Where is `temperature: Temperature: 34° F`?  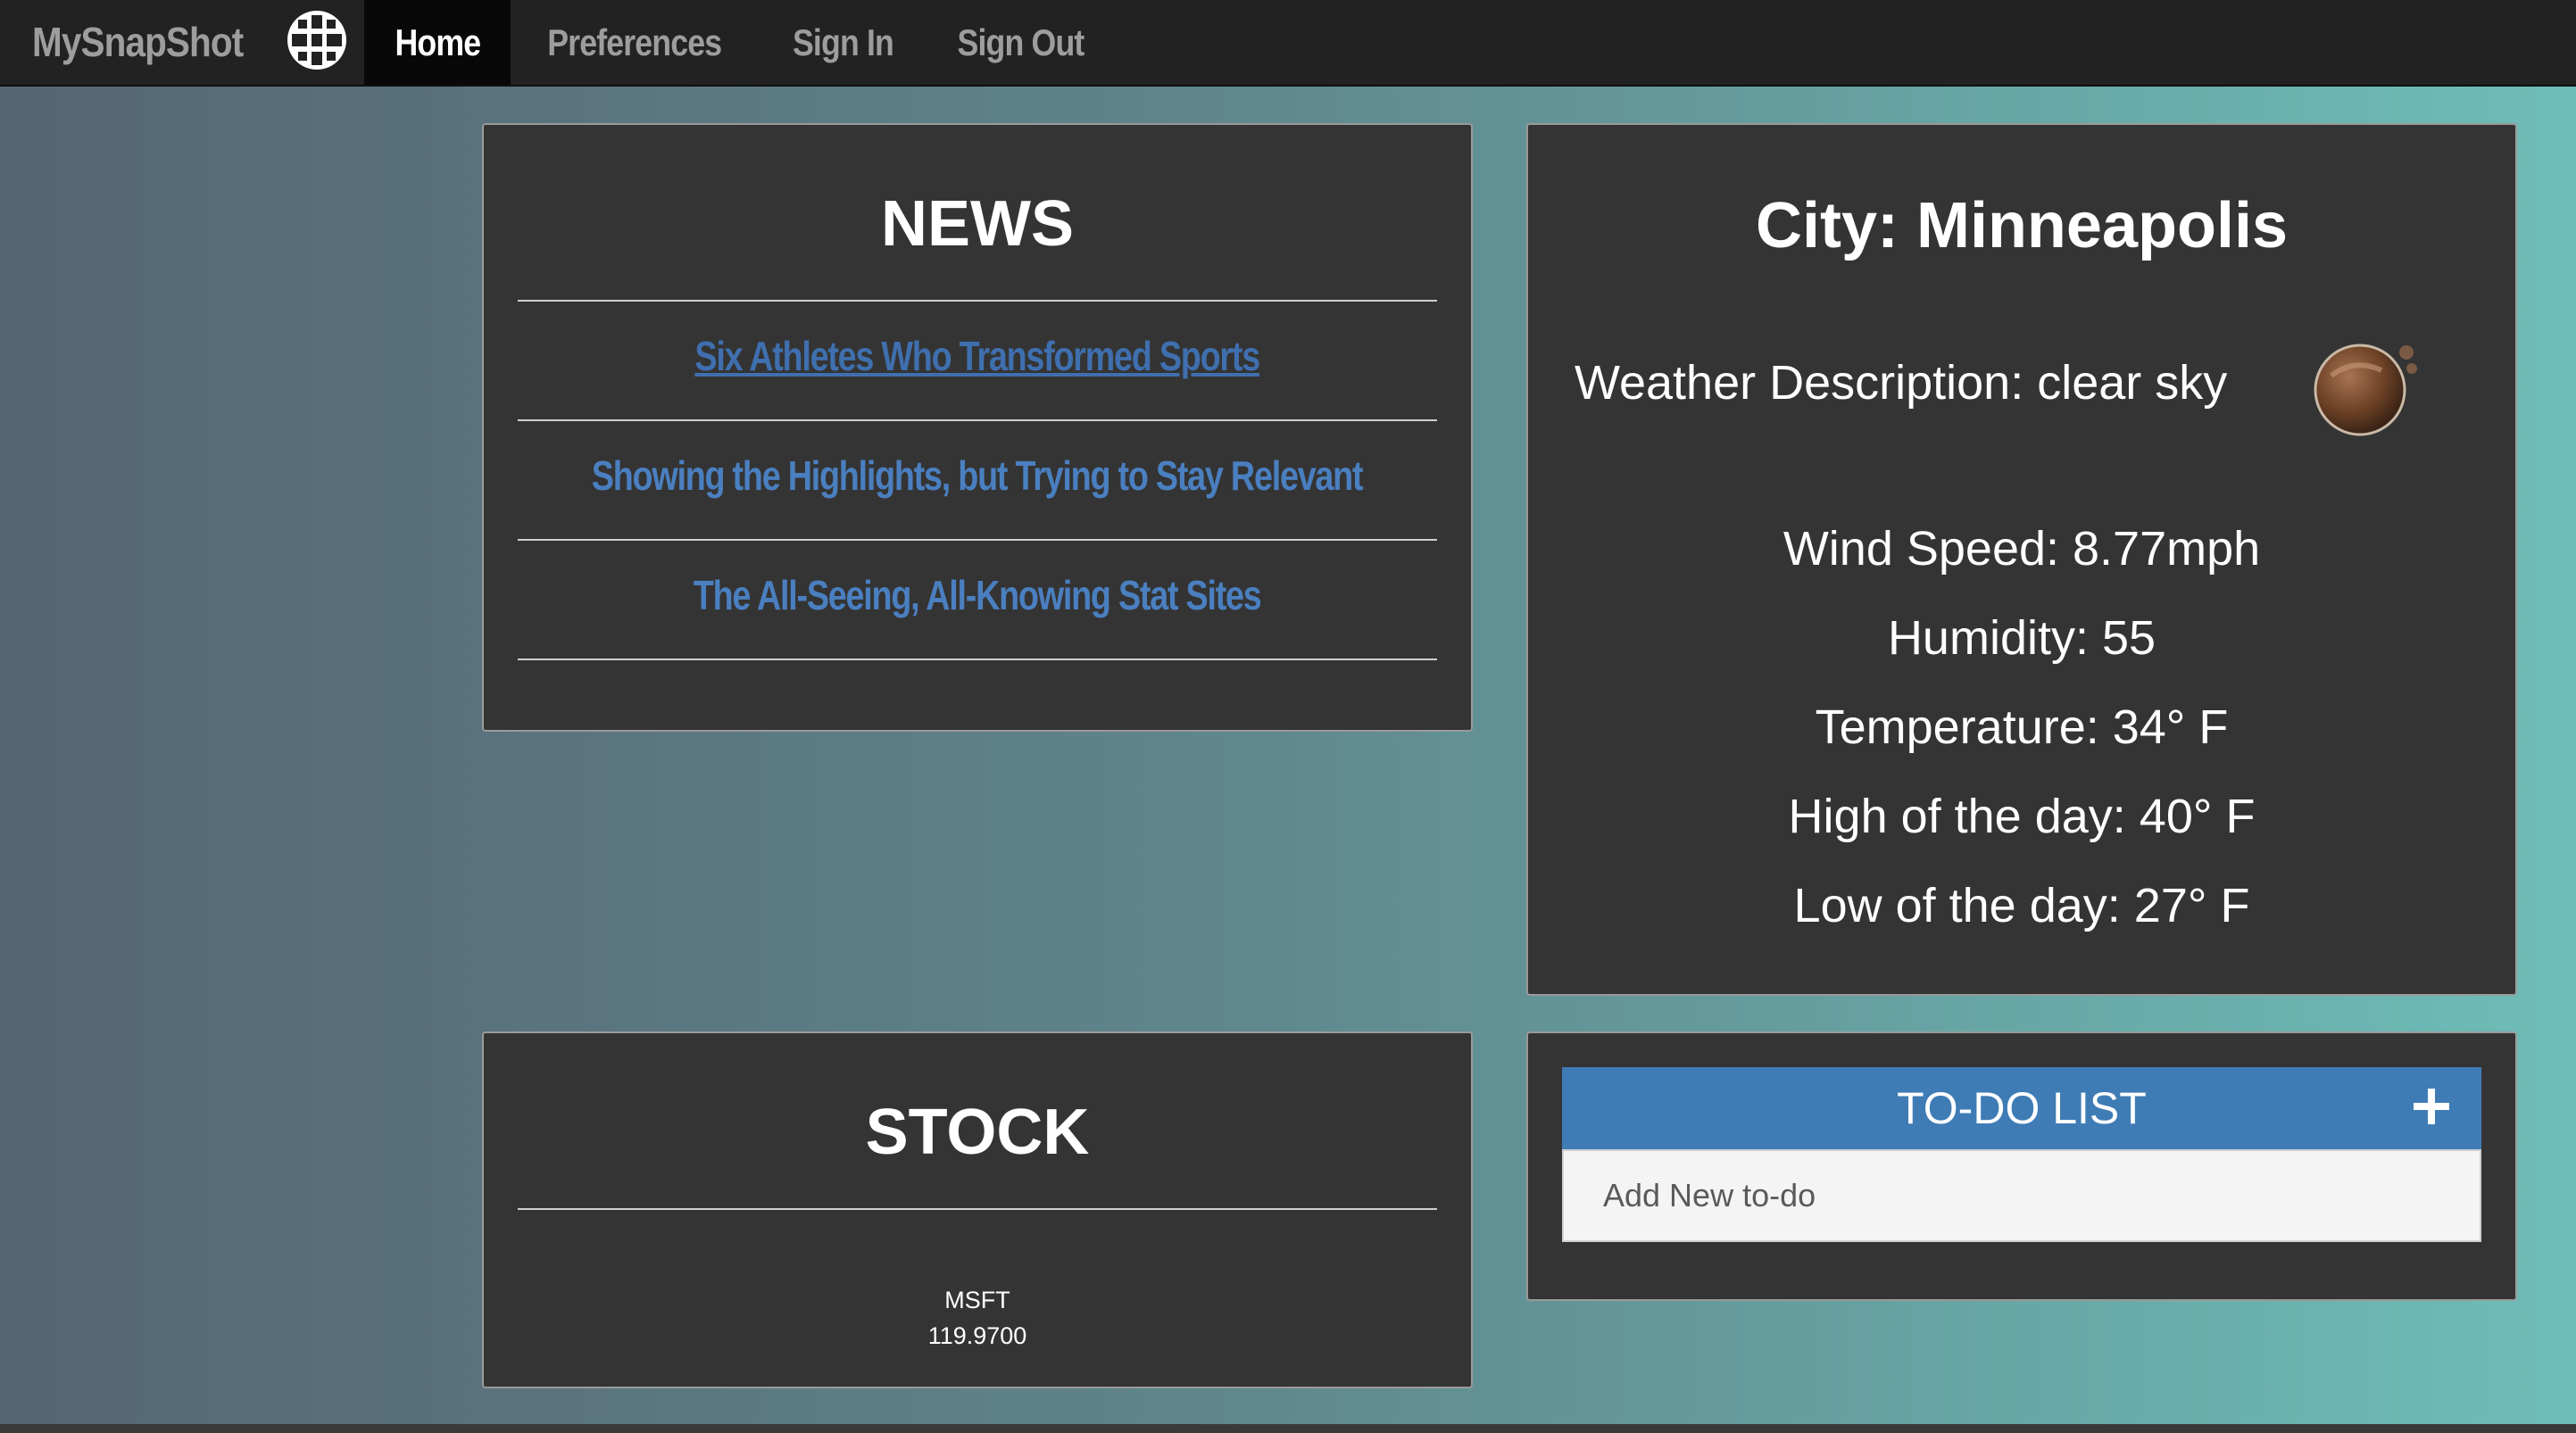 temperature: Temperature: 34° F is located at coordinates (2022, 727).